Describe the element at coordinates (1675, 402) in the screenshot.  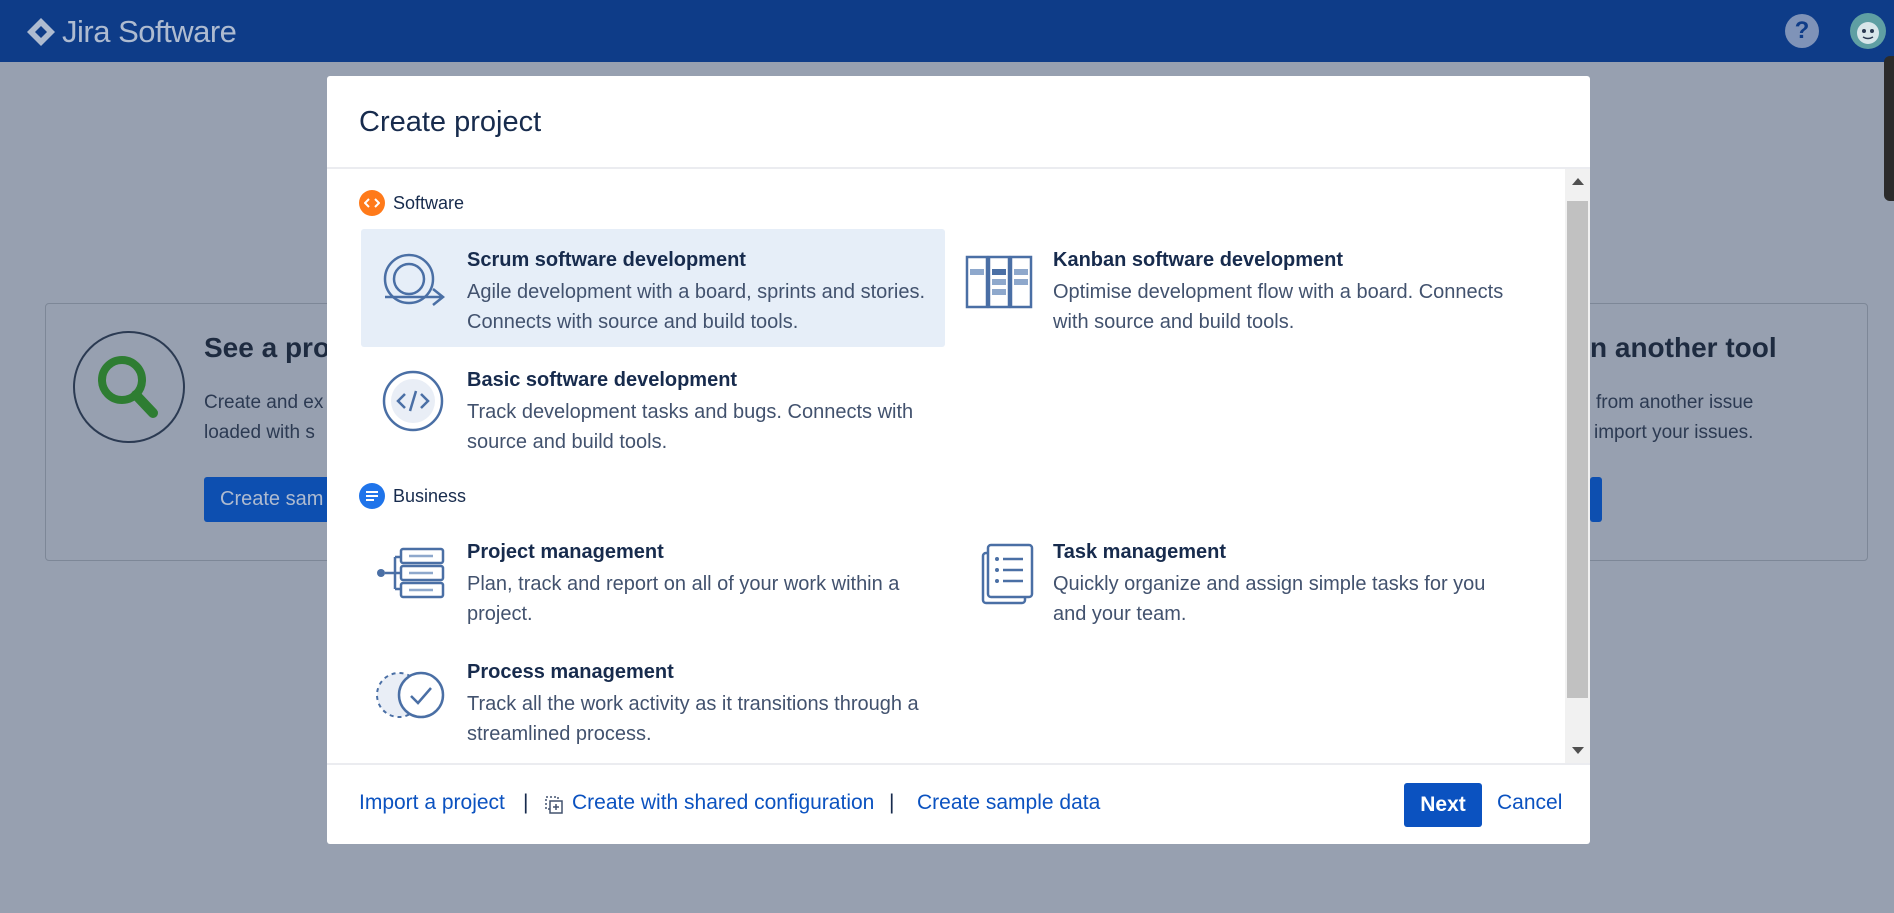
I see `background-card-text-right-1: from another issue` at that location.